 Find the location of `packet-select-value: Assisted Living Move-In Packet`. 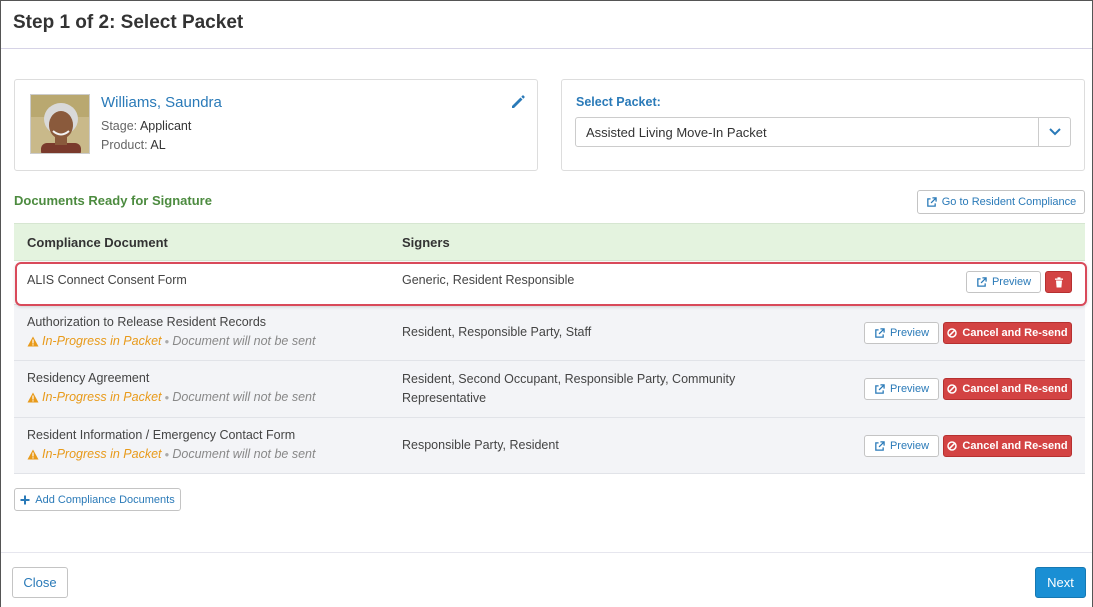

packet-select-value: Assisted Living Move-In Packet is located at coordinates (676, 132).